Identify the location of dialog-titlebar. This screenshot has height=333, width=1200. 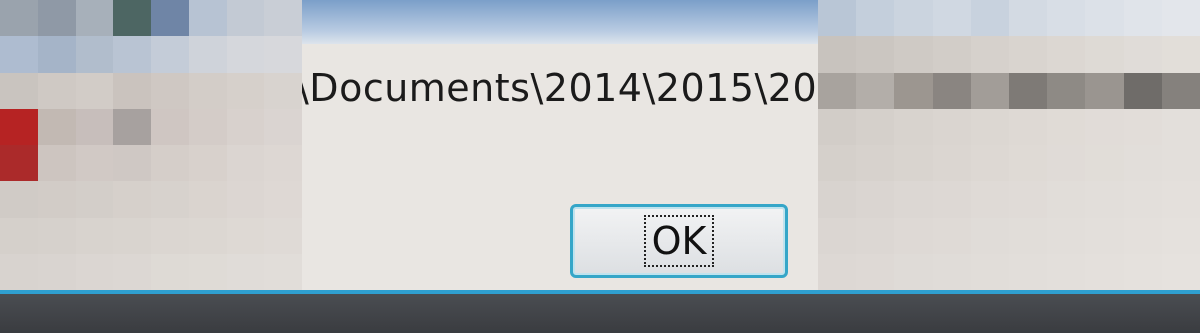
(560, 22).